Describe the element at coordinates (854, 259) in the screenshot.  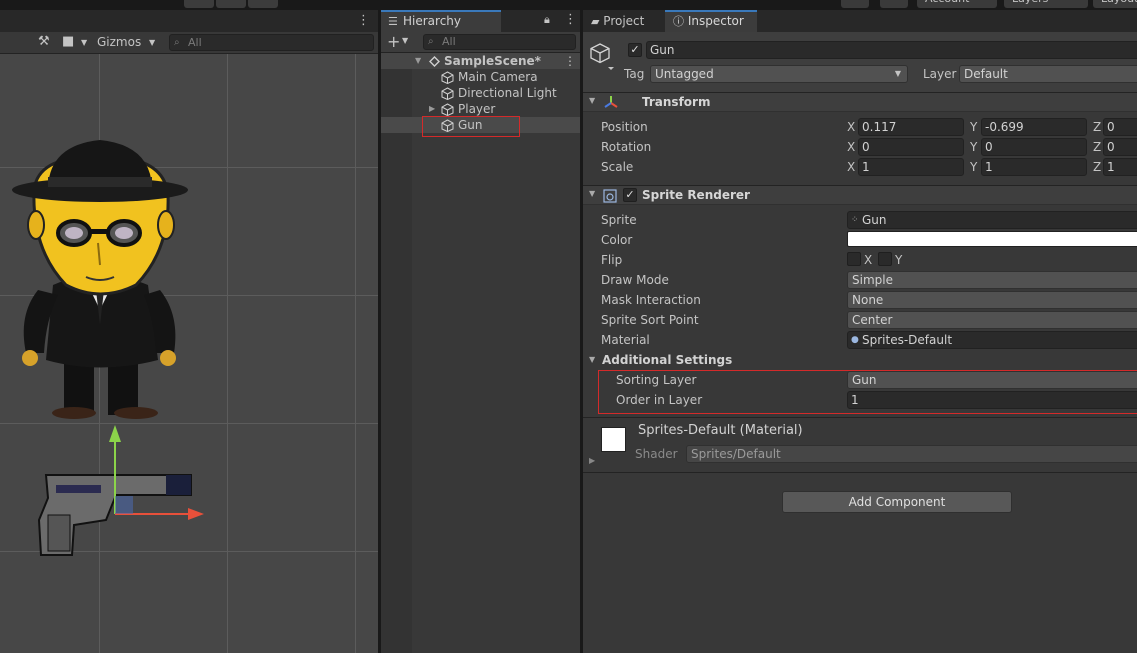
I see `flip-x-checkbox` at that location.